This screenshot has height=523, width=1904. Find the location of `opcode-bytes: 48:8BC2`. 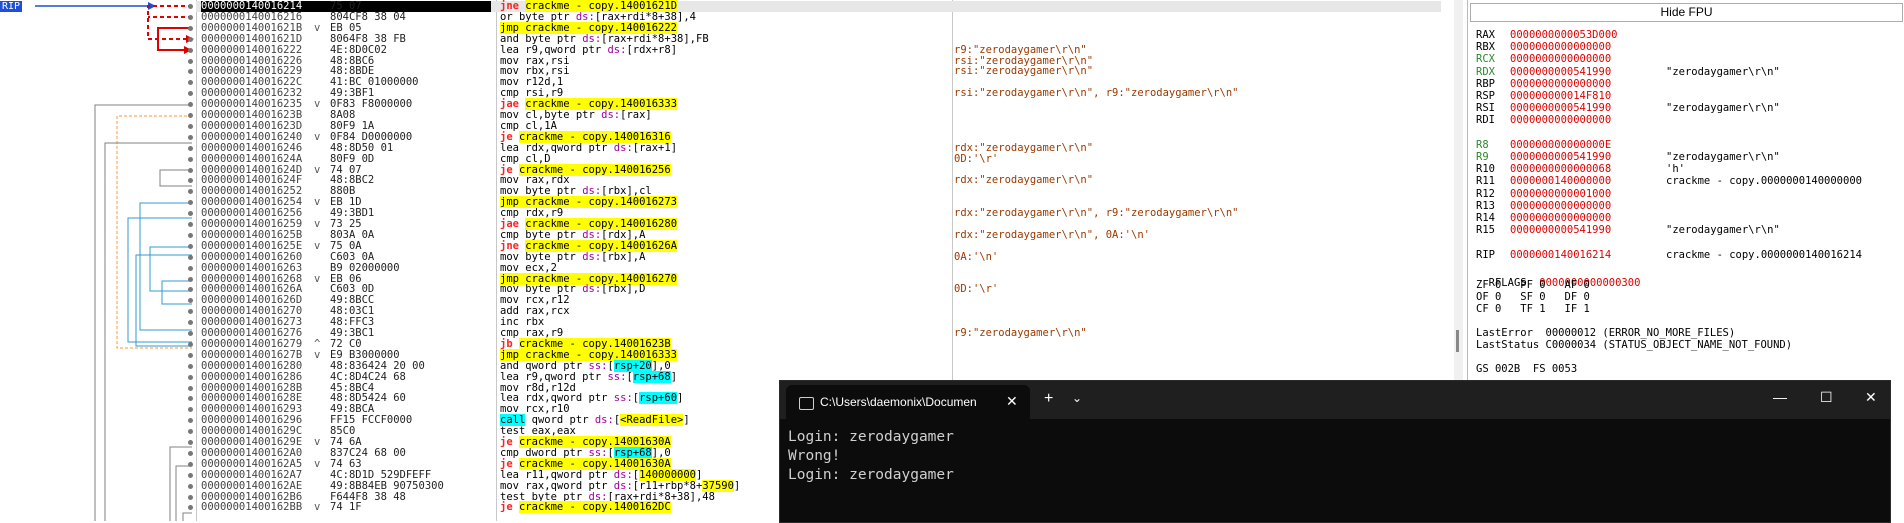

opcode-bytes: 48:8BC2 is located at coordinates (352, 180).